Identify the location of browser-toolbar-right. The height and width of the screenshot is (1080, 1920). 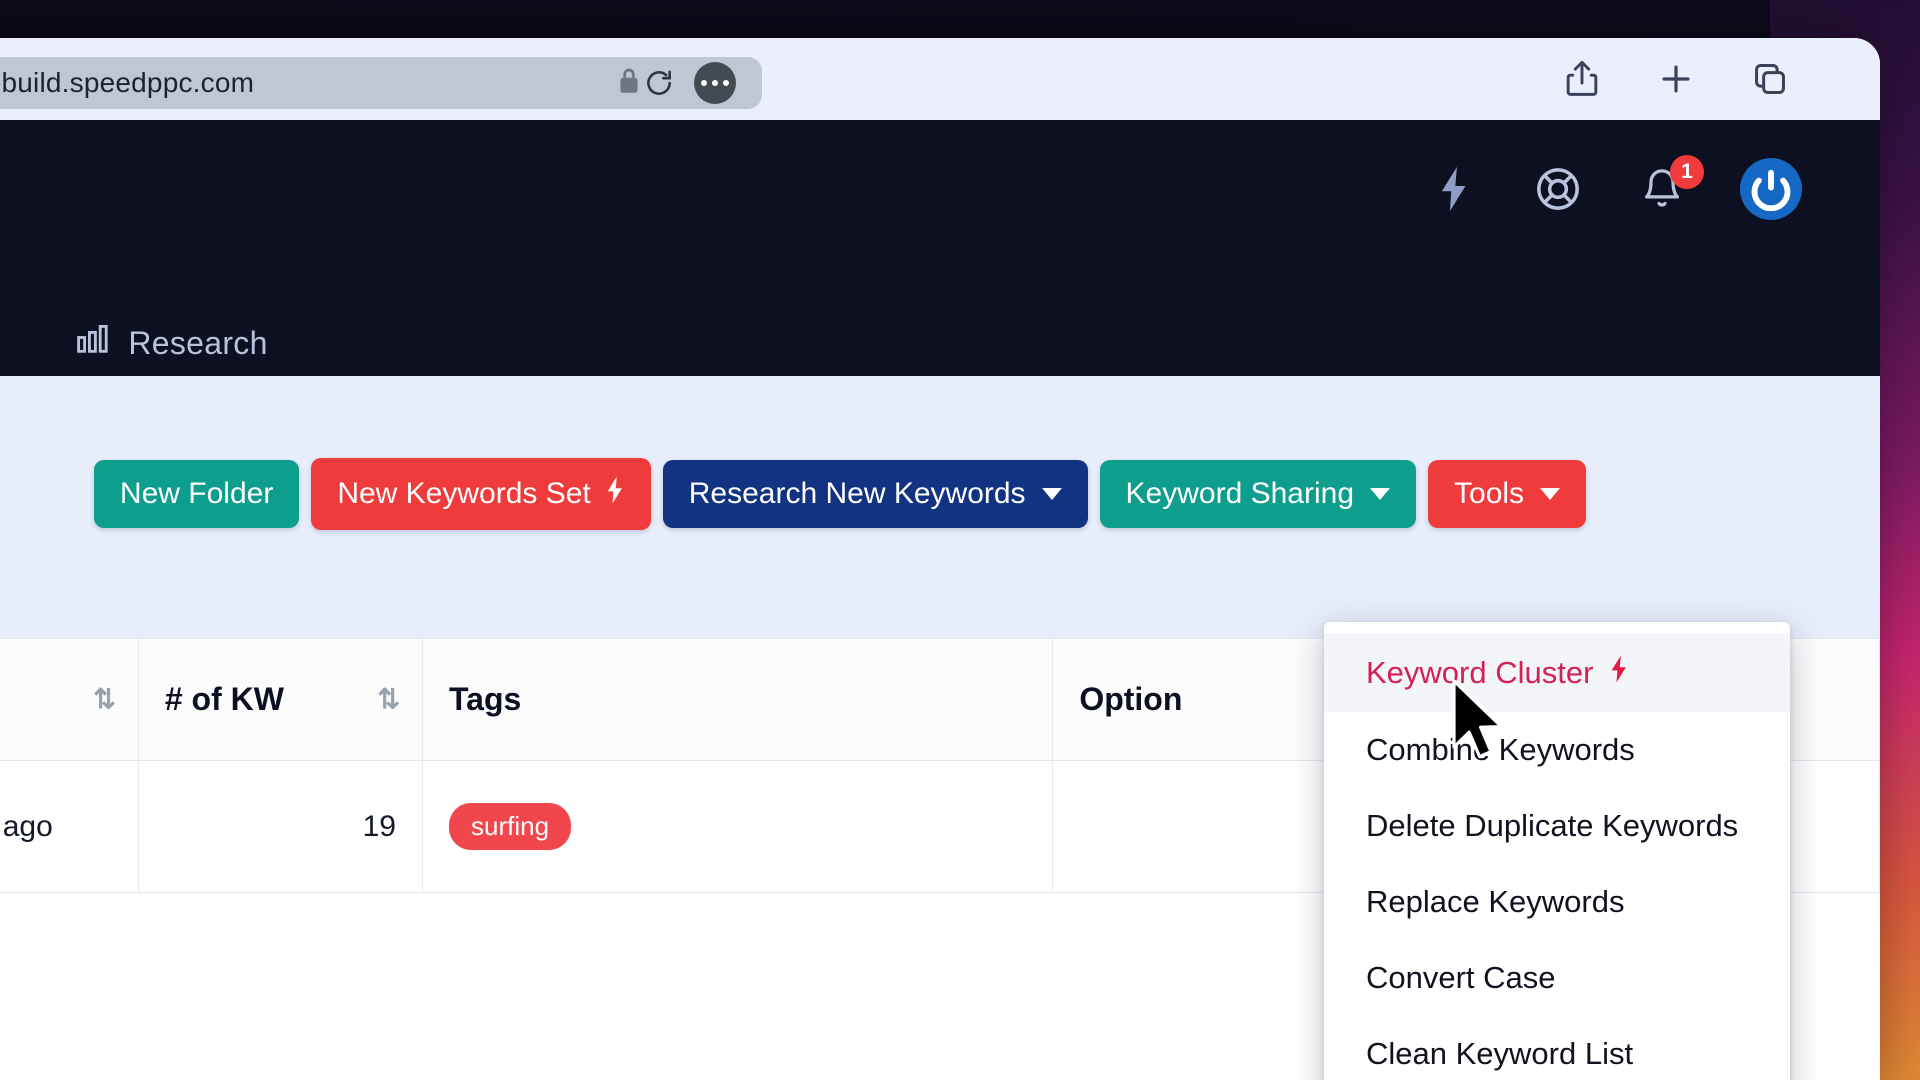
(1676, 79).